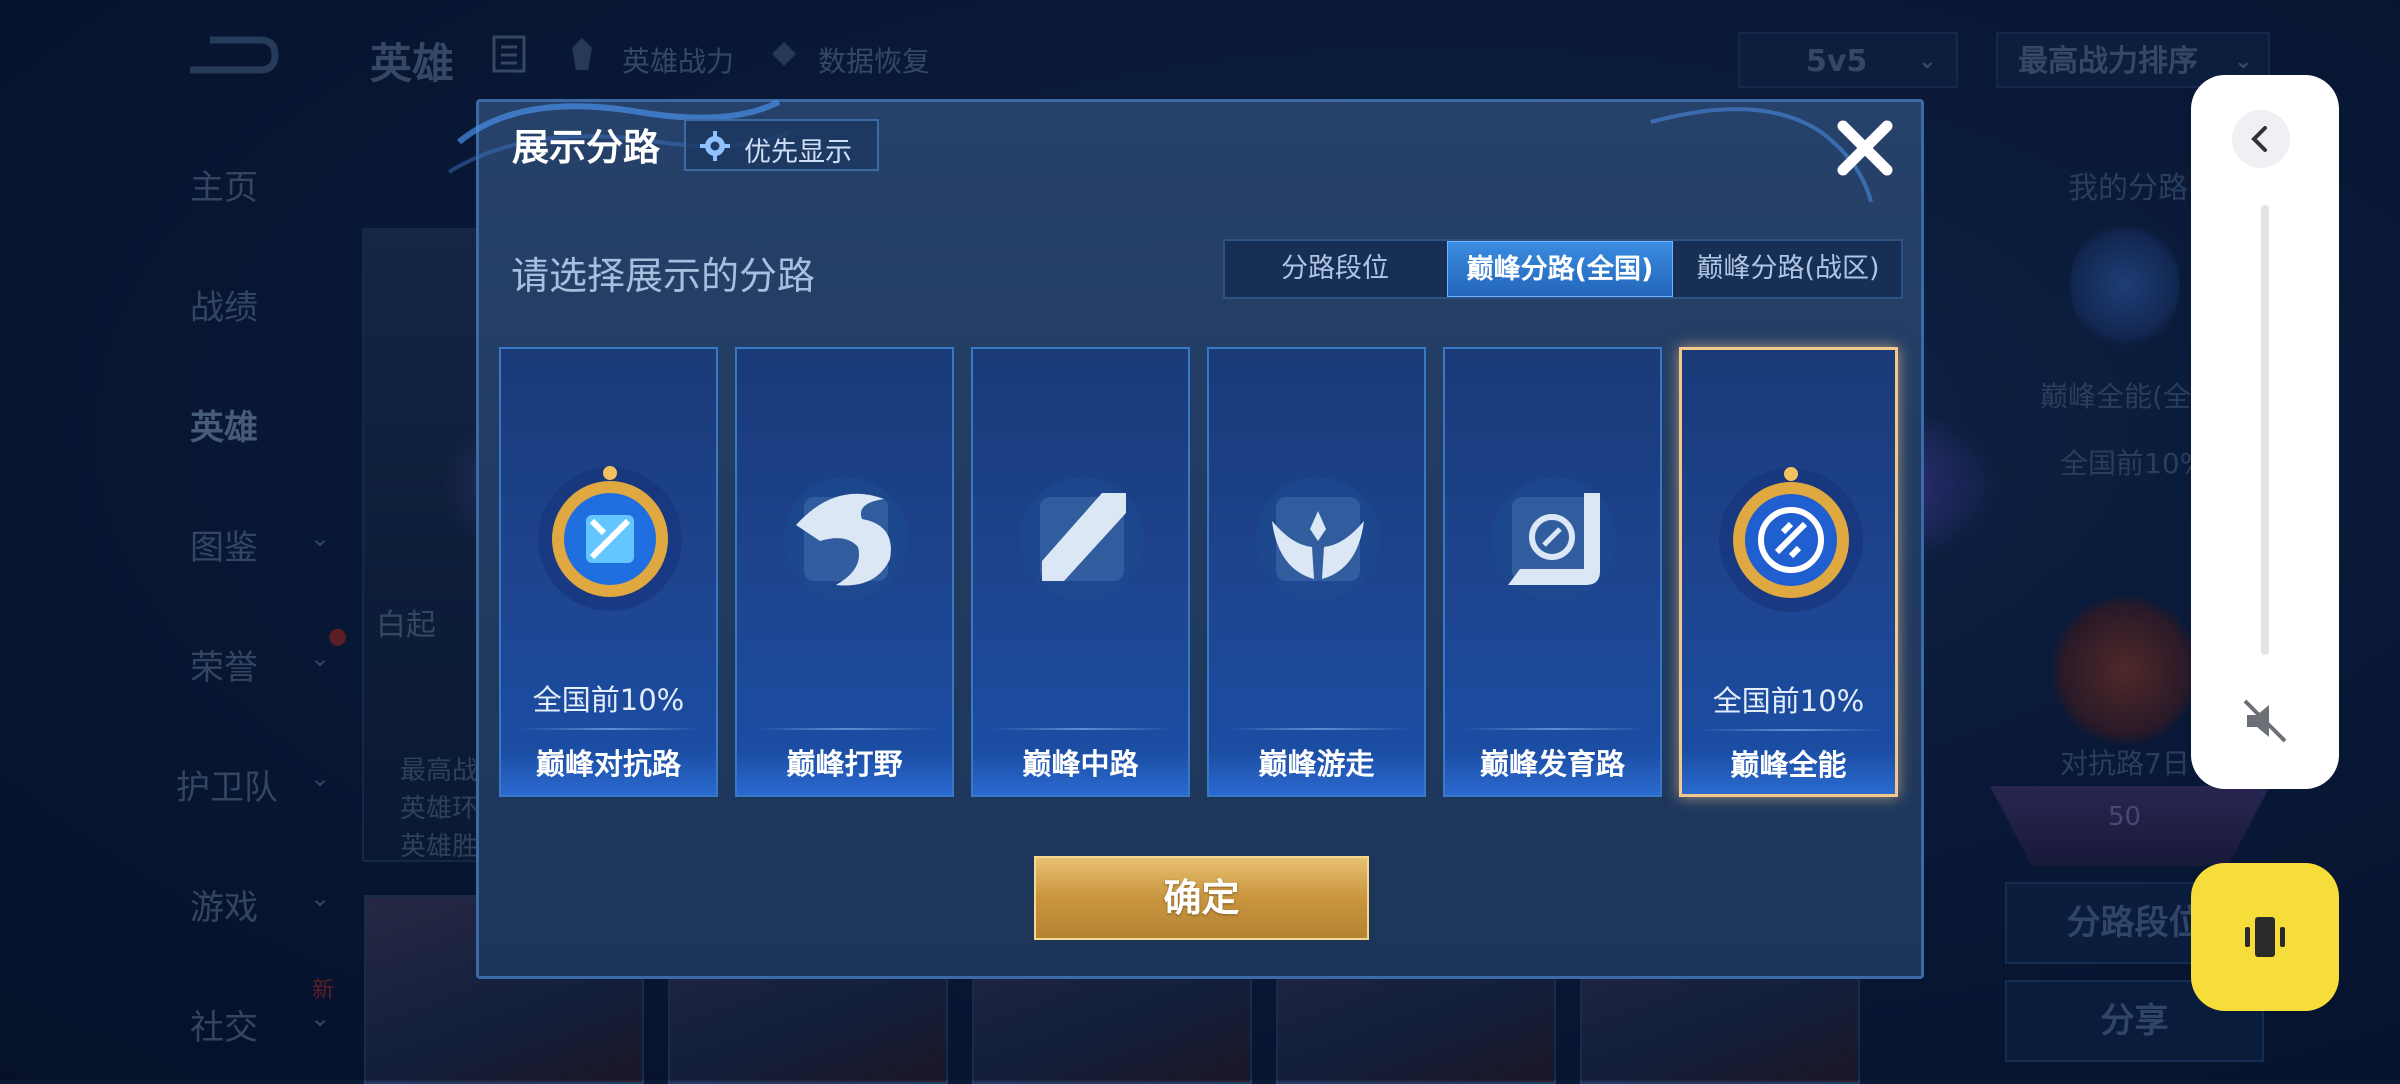 The width and height of the screenshot is (2400, 1084). I want to click on lane-type-tabs: 分路段位 巅峰分路(全国) 巅峰分路(战区), so click(1563, 269).